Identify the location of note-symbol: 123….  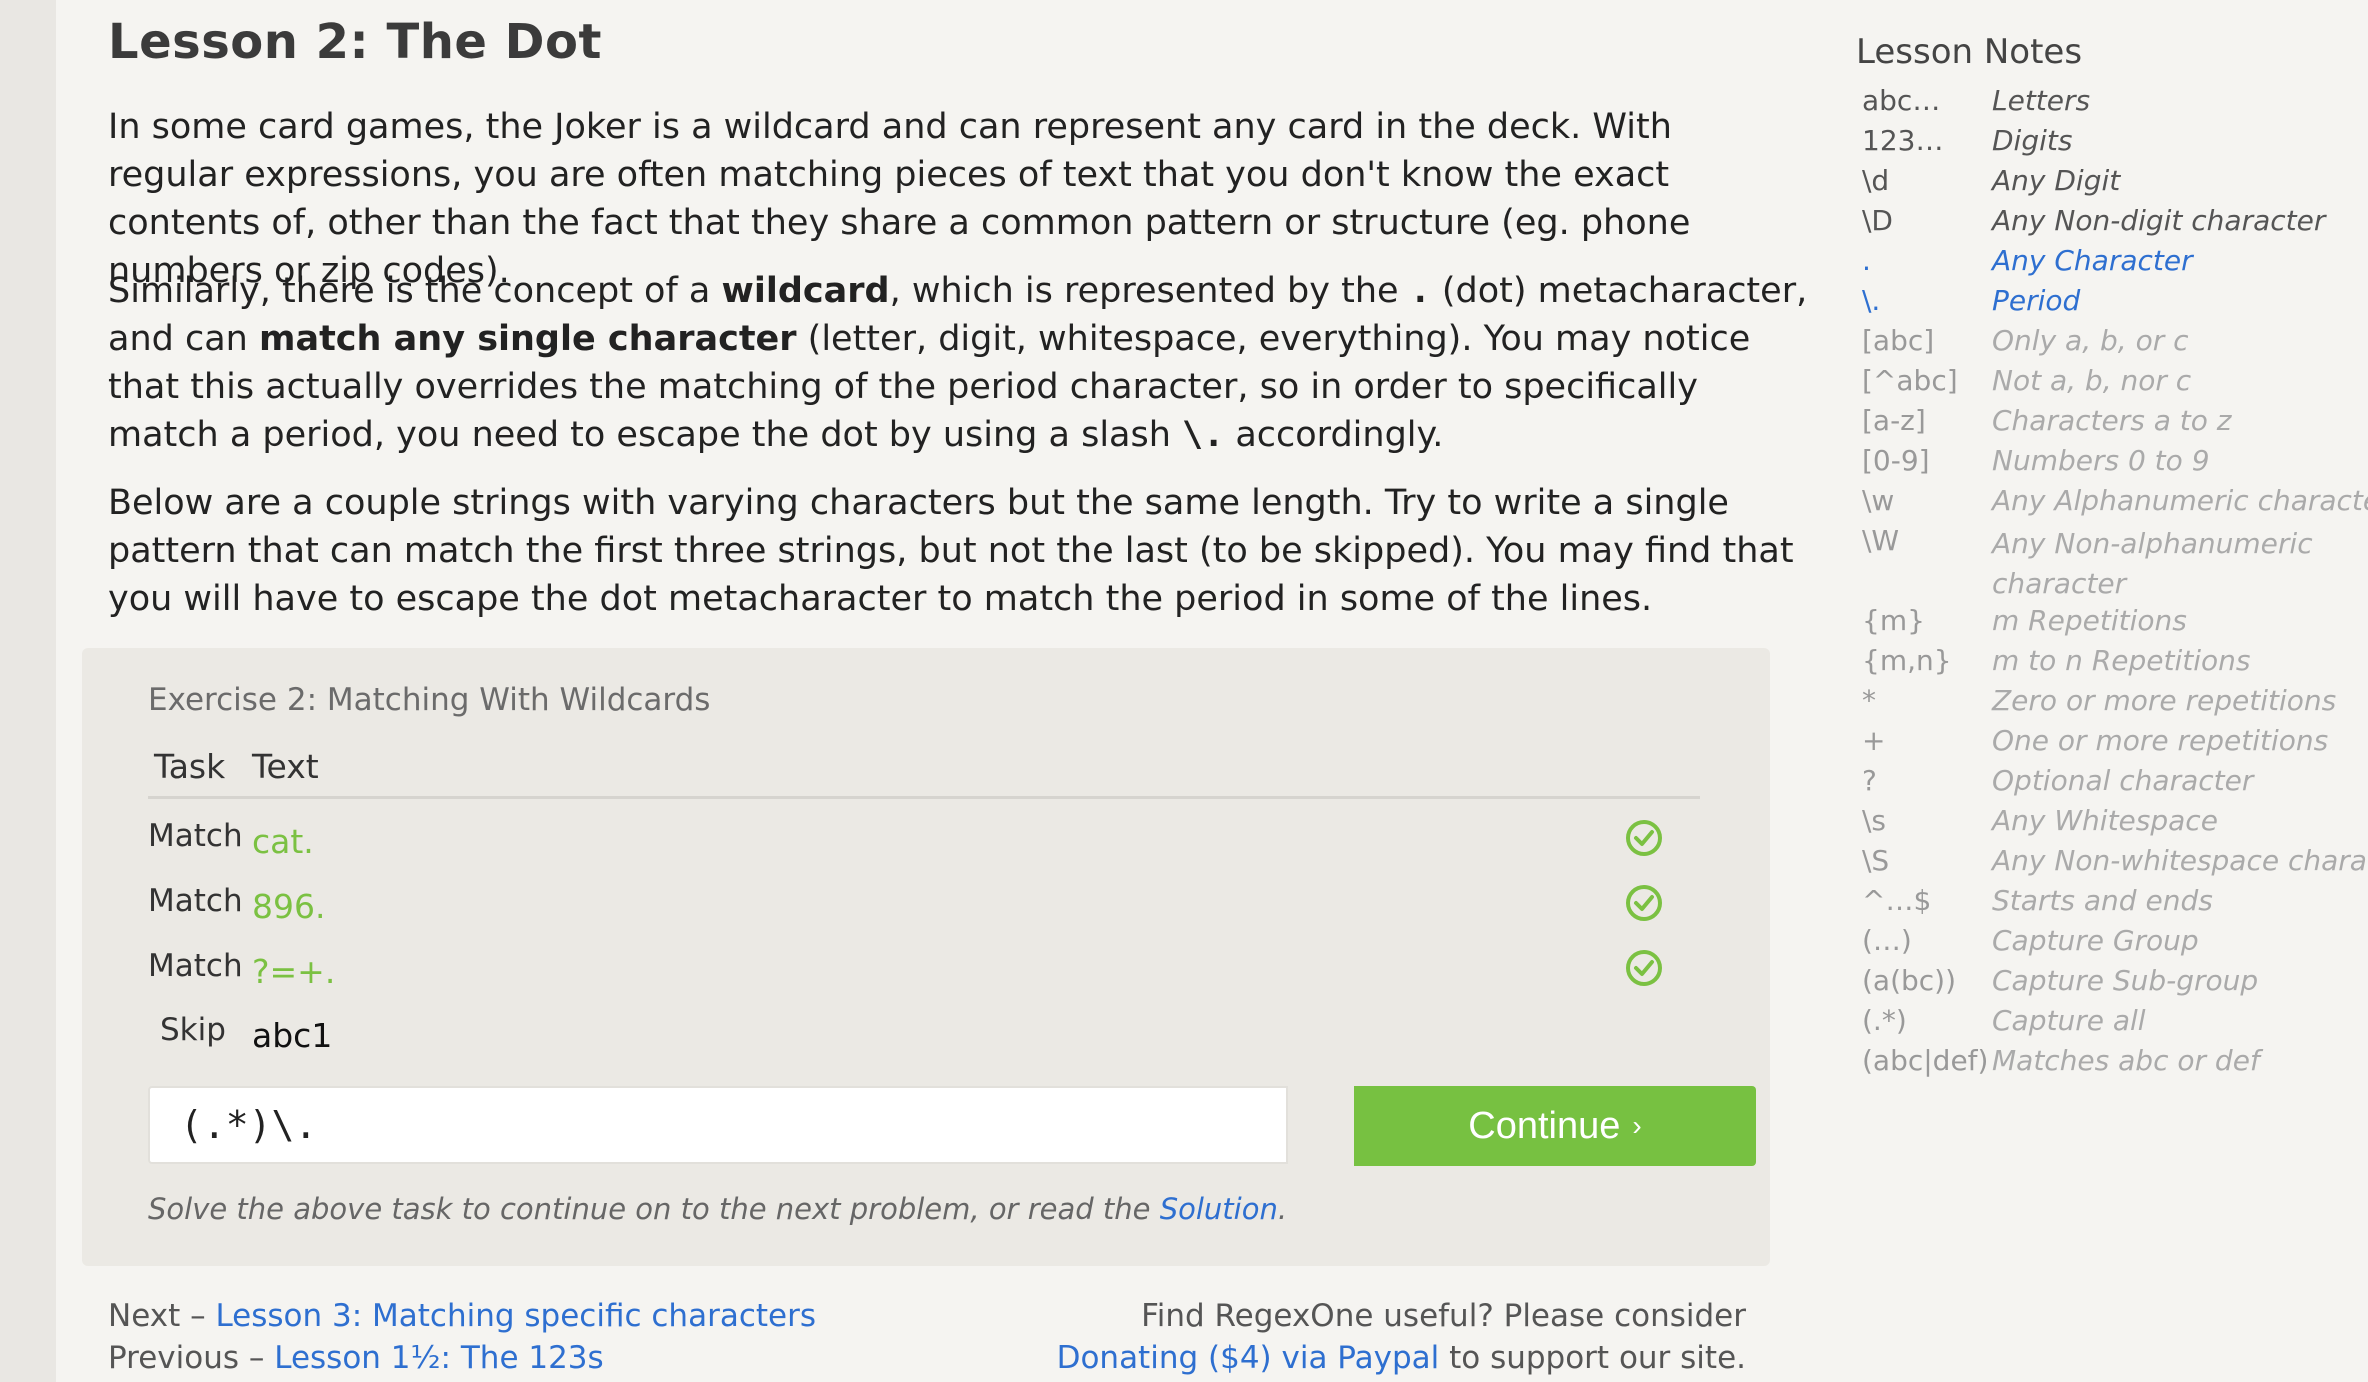
(1903, 140).